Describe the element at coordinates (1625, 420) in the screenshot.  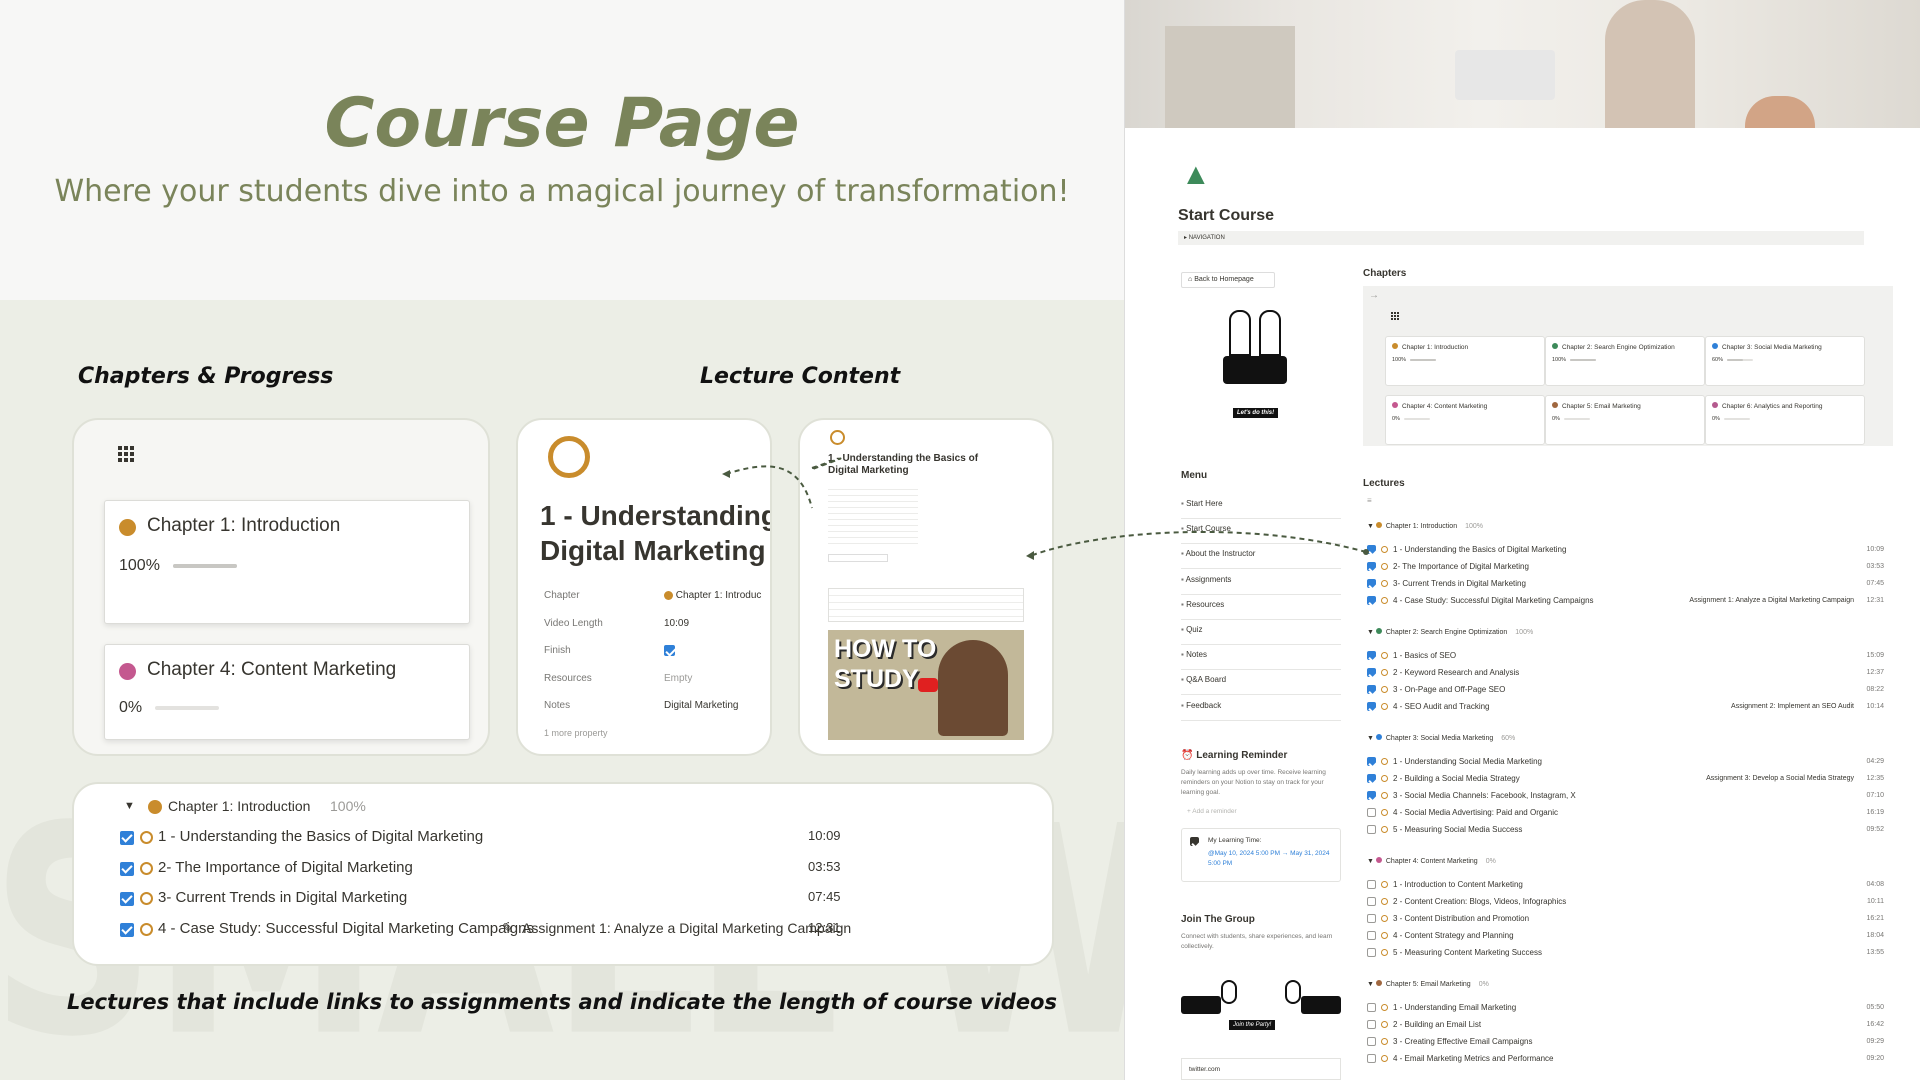
I see `chapter-card: Chapter 5: Email Marketing 0%` at that location.